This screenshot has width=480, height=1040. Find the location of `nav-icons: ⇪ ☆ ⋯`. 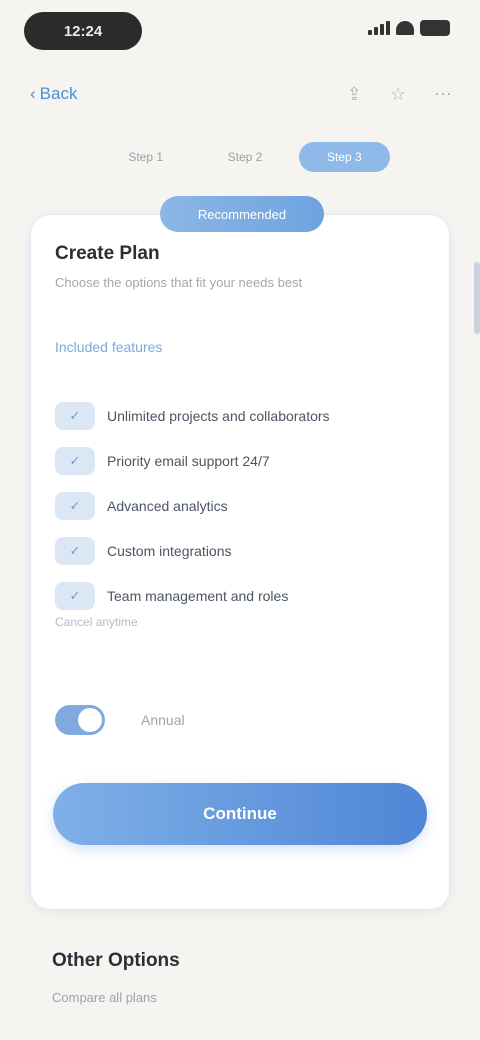

nav-icons: ⇪ ☆ ⋯ is located at coordinates (399, 94).